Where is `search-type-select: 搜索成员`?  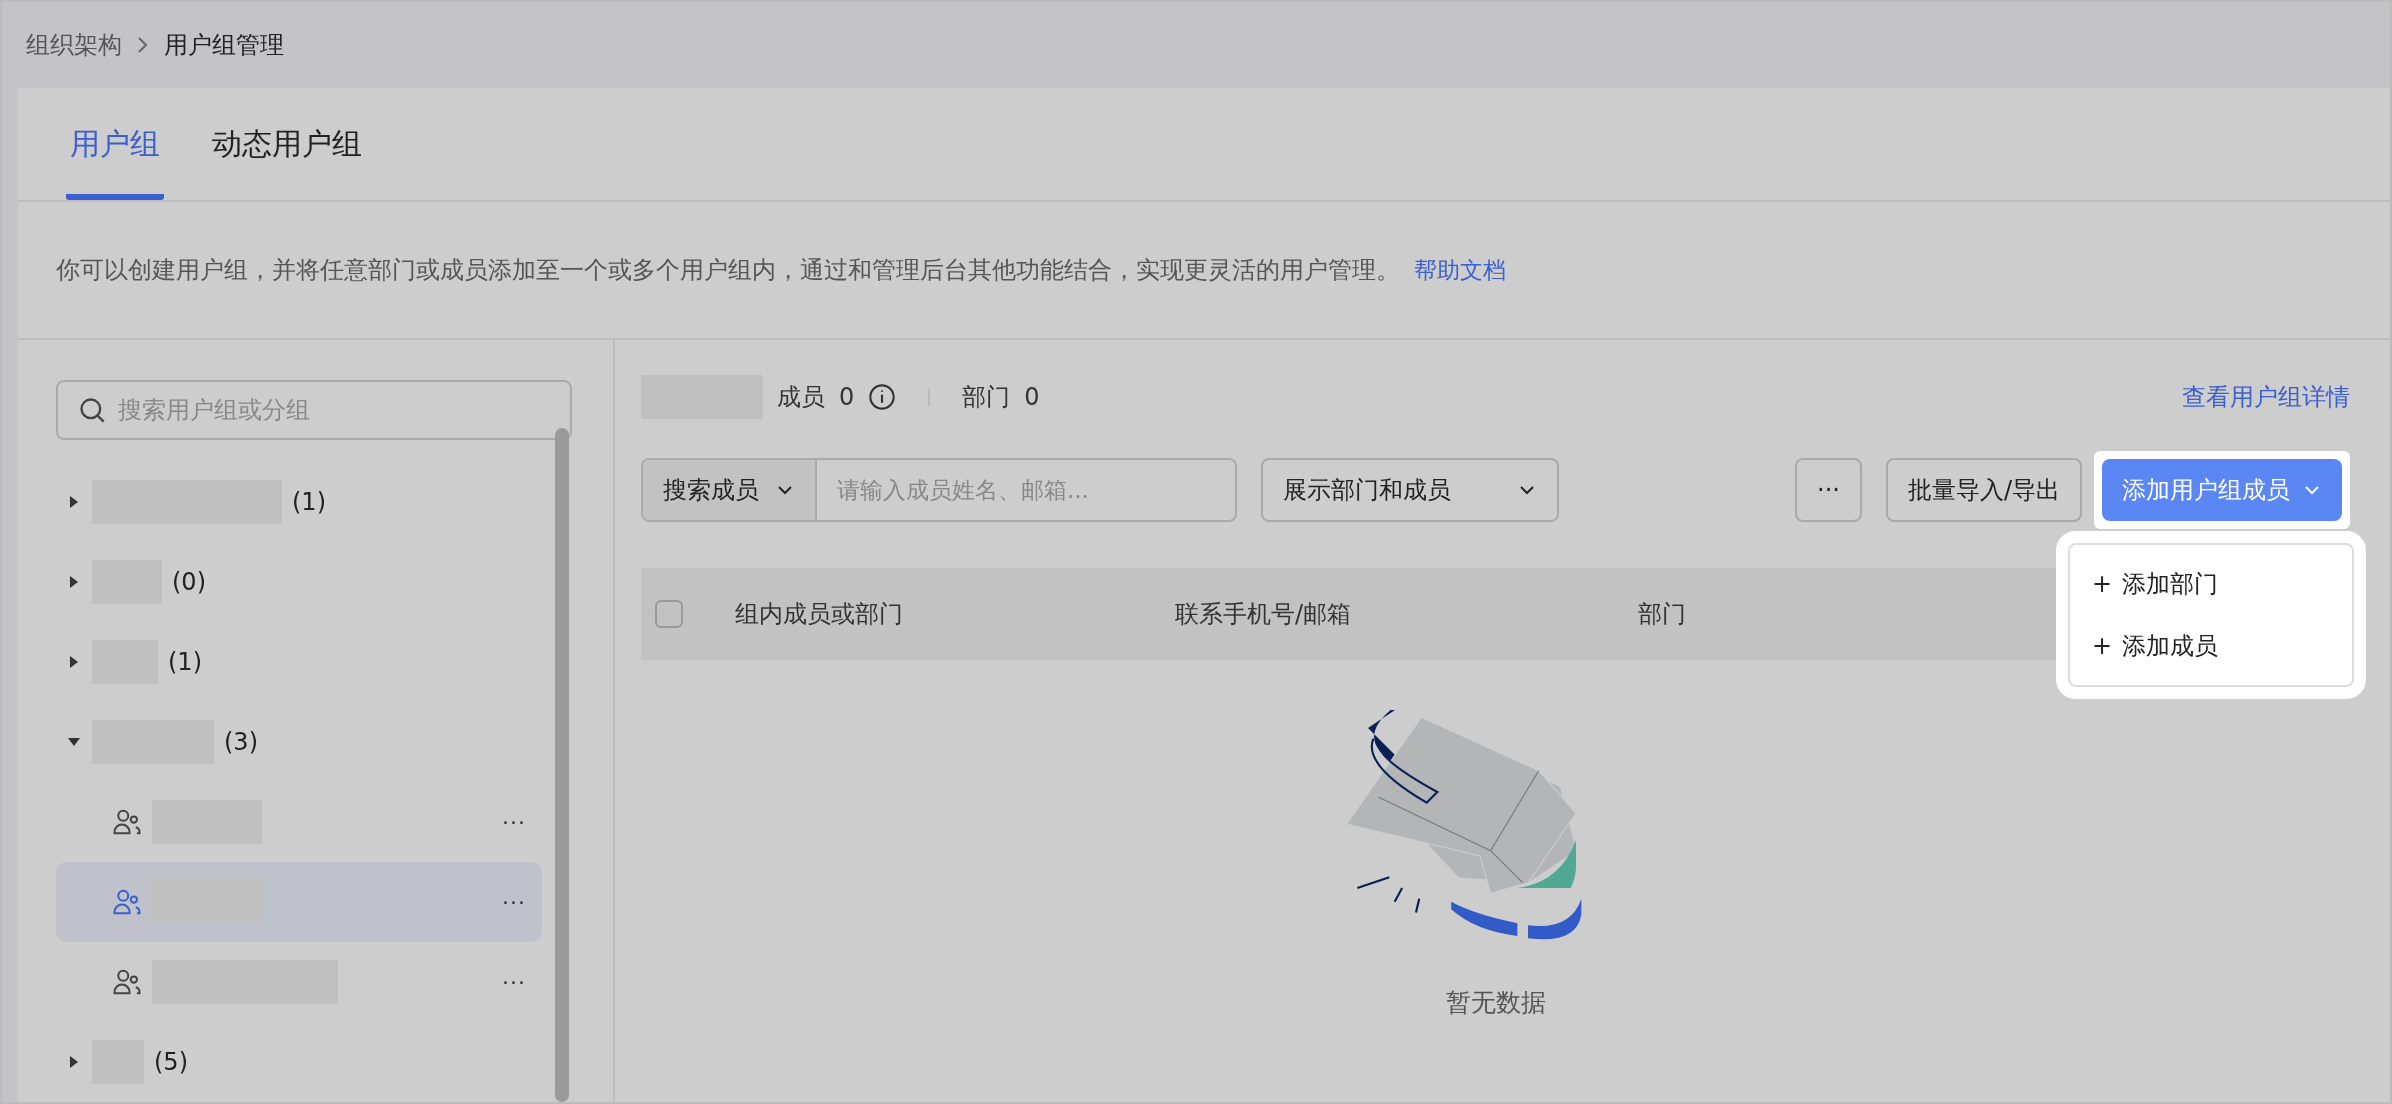 search-type-select: 搜索成员 is located at coordinates (730, 490).